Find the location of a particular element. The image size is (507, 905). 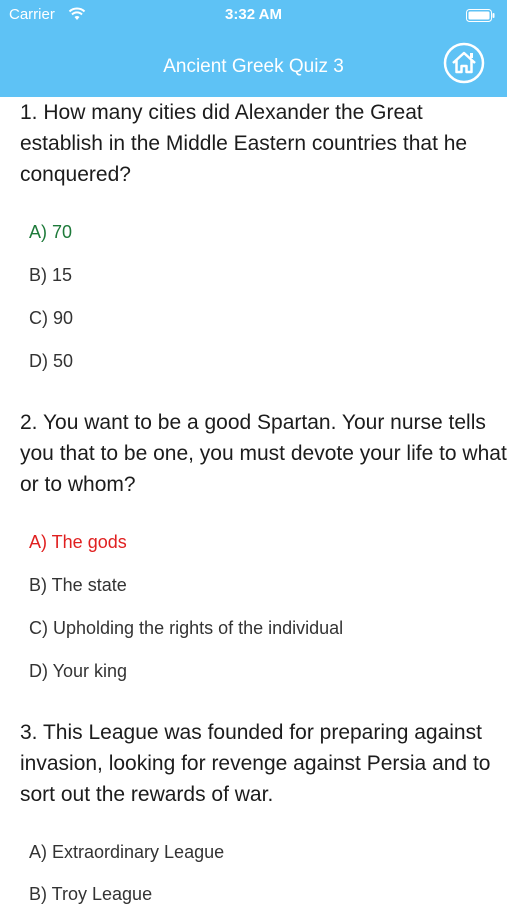

status-time: 3:32 AM is located at coordinates (253, 14).